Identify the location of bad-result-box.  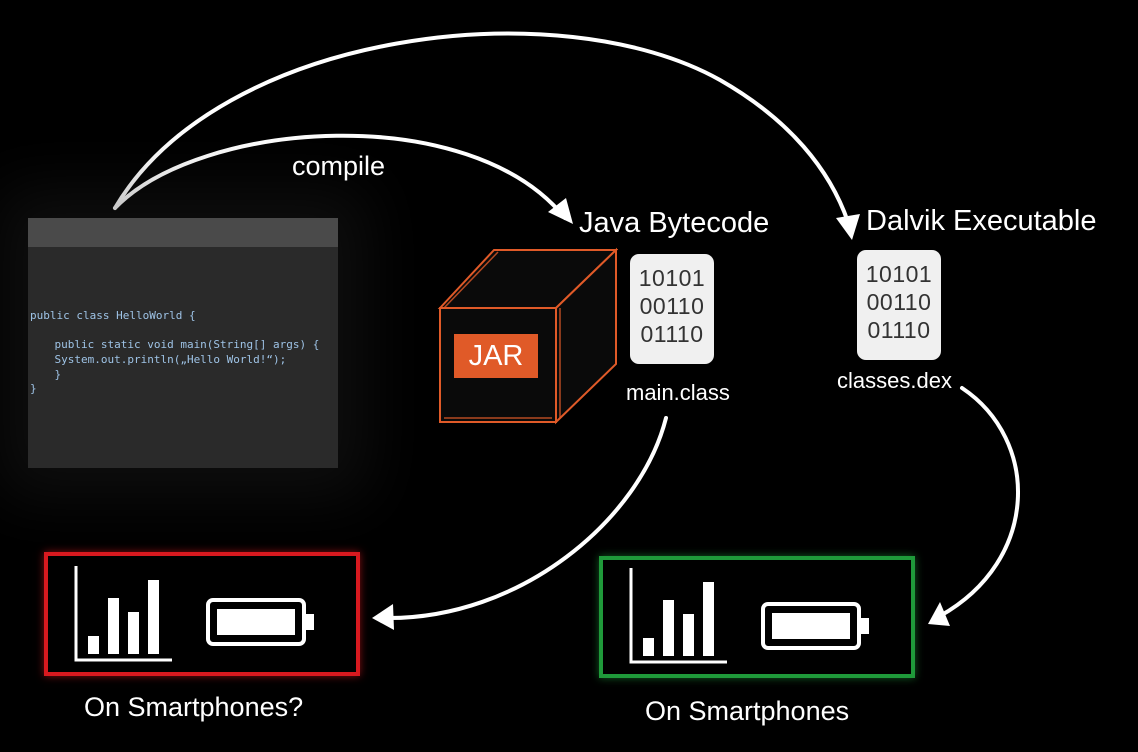
(202, 614).